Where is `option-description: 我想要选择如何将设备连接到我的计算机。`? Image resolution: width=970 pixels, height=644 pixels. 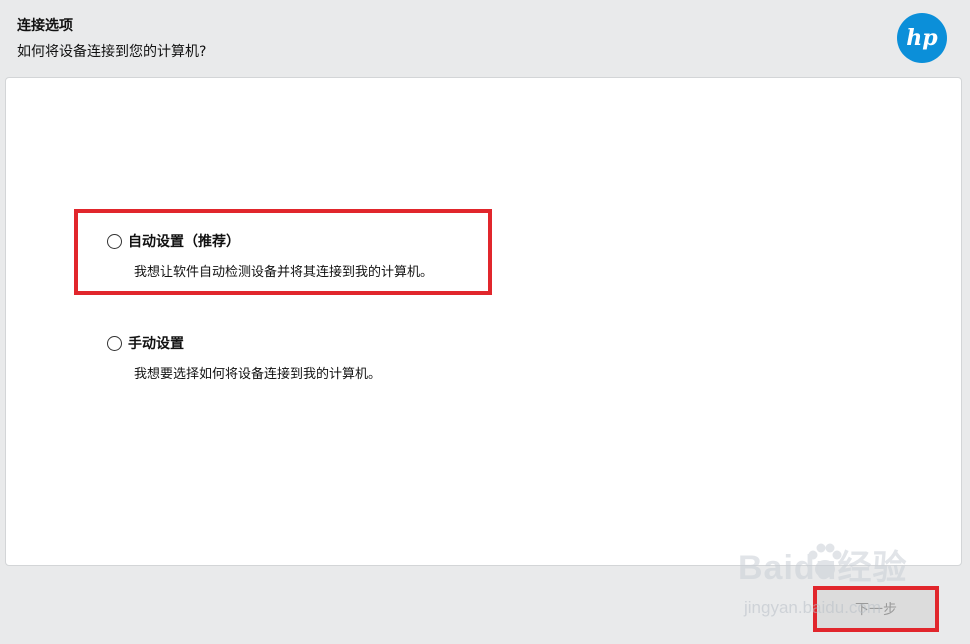
option-description: 我想要选择如何将设备连接到我的计算机。 is located at coordinates (258, 374).